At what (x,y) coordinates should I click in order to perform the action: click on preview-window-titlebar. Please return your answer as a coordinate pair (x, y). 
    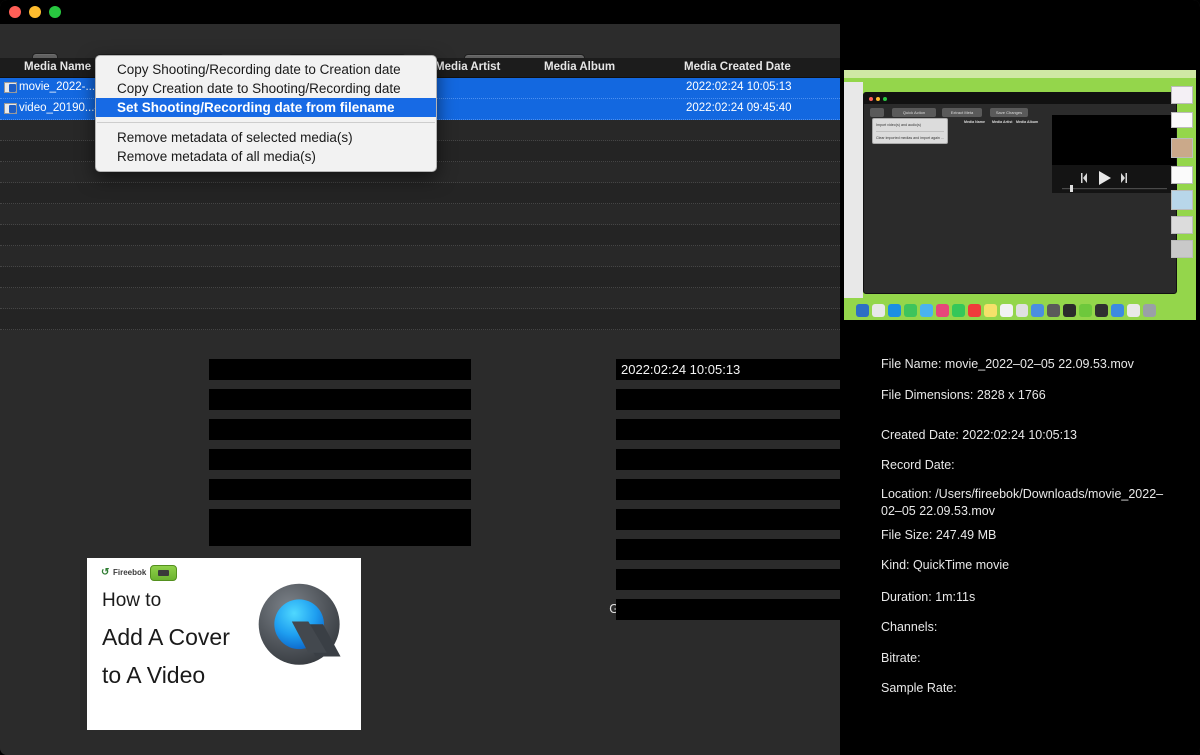
    Looking at the image, I should click on (1020, 98).